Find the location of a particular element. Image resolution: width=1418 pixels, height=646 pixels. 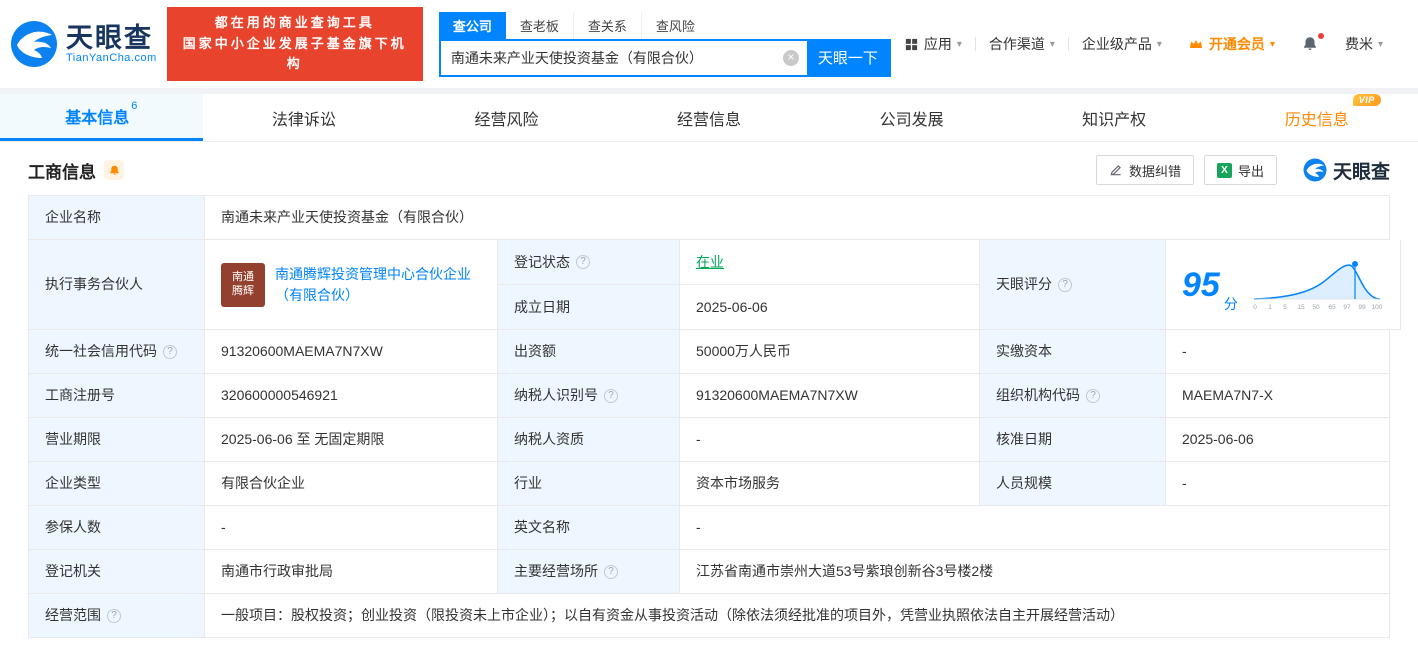

search-area: 查公司 查老板 查关系 查风险 × 天眼一下 is located at coordinates (664, 44).